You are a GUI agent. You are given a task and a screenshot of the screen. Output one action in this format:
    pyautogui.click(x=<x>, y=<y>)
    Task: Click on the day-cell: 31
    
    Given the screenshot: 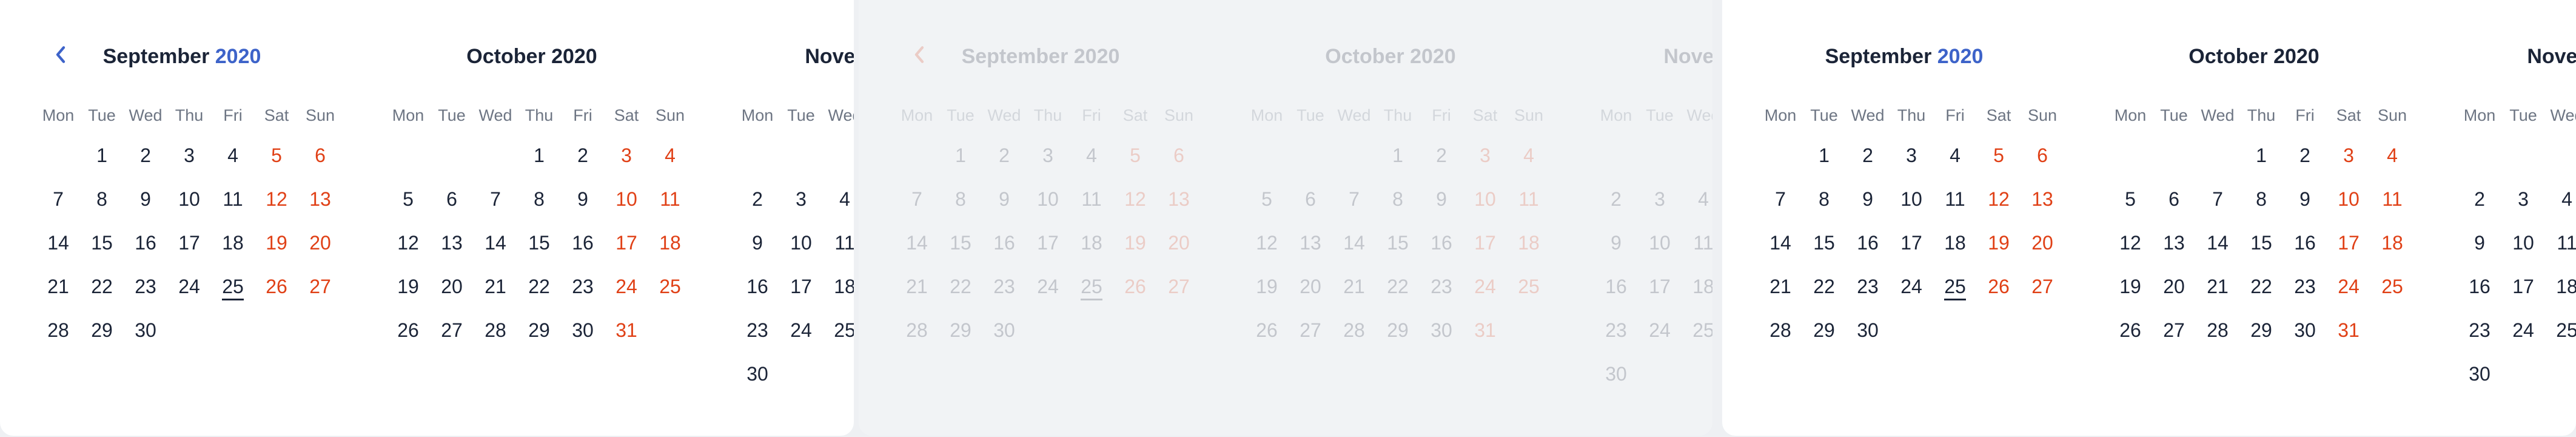 What is the action you would take?
    pyautogui.click(x=1485, y=330)
    